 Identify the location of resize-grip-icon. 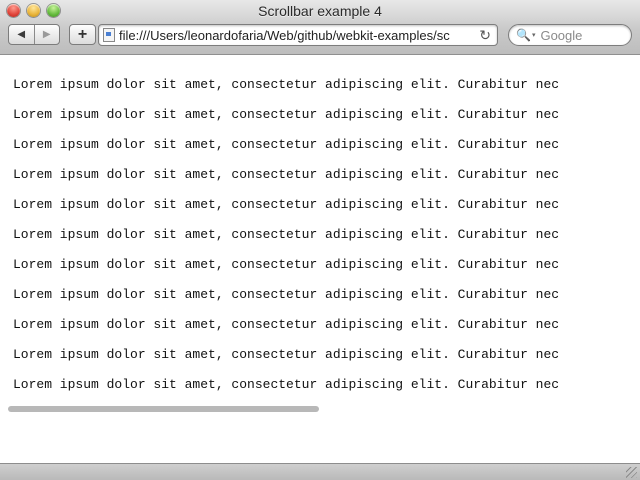
(631, 472).